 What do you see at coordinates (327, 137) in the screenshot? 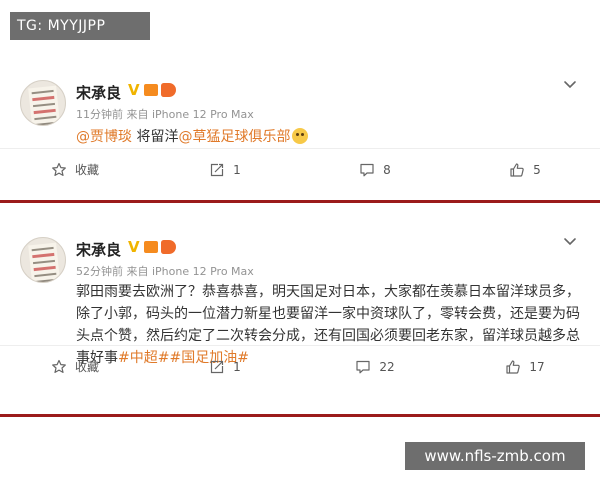
I see `post-content: @贾博琰 将留洋@草猛足球俱乐部` at bounding box center [327, 137].